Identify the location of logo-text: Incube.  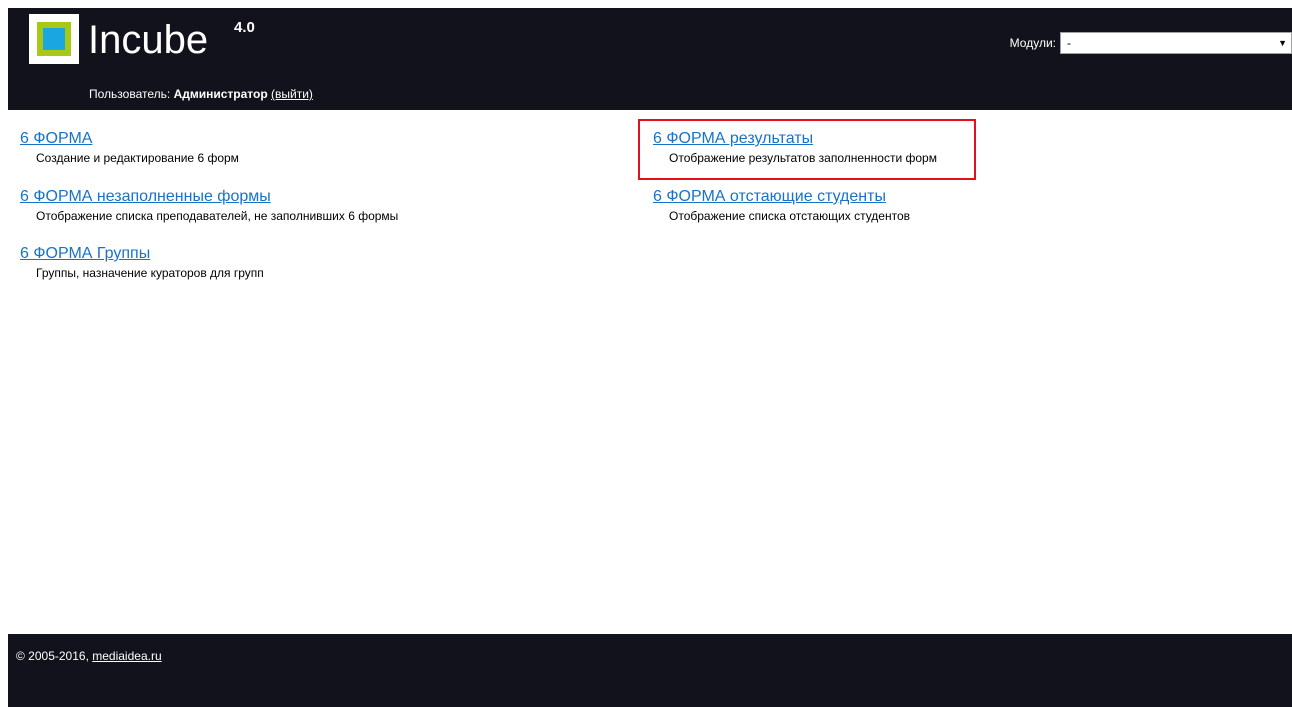
(148, 40).